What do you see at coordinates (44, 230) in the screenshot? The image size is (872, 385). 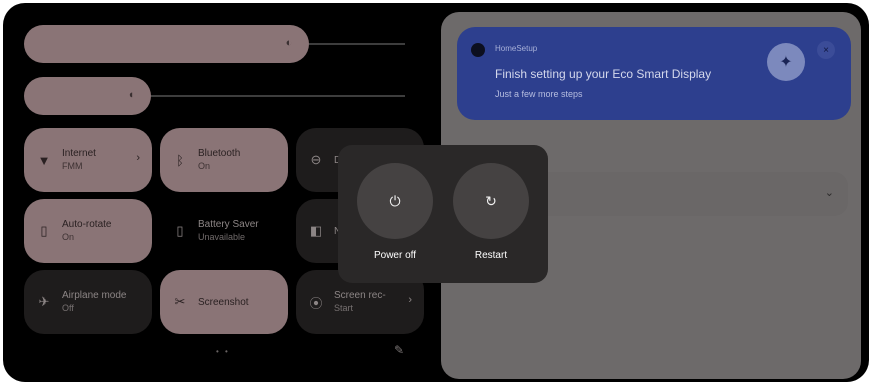 I see `rotate-icon: ▯` at bounding box center [44, 230].